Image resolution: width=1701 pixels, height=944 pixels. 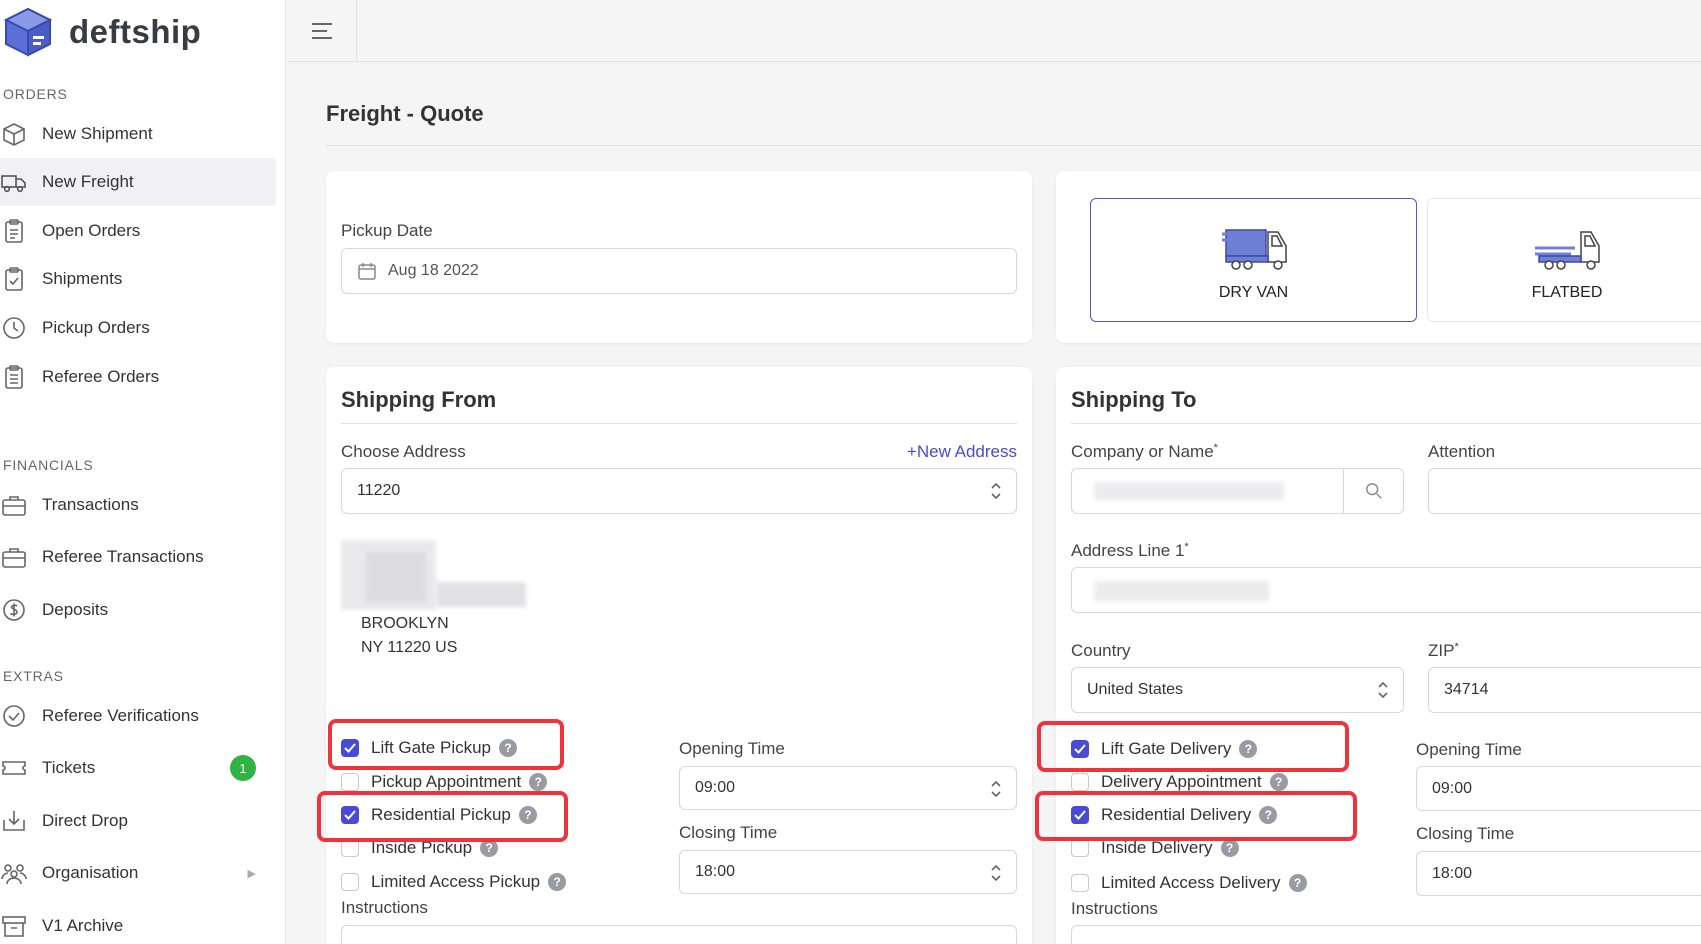 I want to click on pickup-date-value: Aug 18 2022, so click(x=433, y=270).